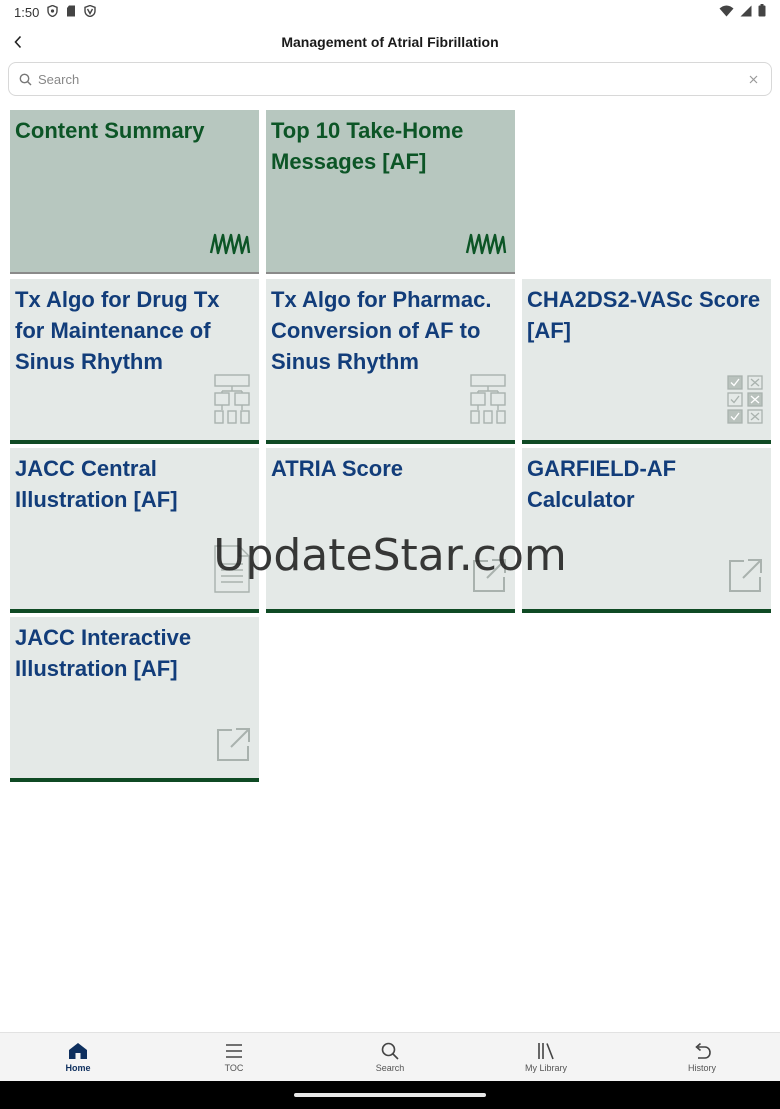 This screenshot has width=780, height=1109. Describe the element at coordinates (134, 699) in the screenshot. I see `tile-jacc-interactive-illustration: JACC Interactive Illustration [AF]` at that location.